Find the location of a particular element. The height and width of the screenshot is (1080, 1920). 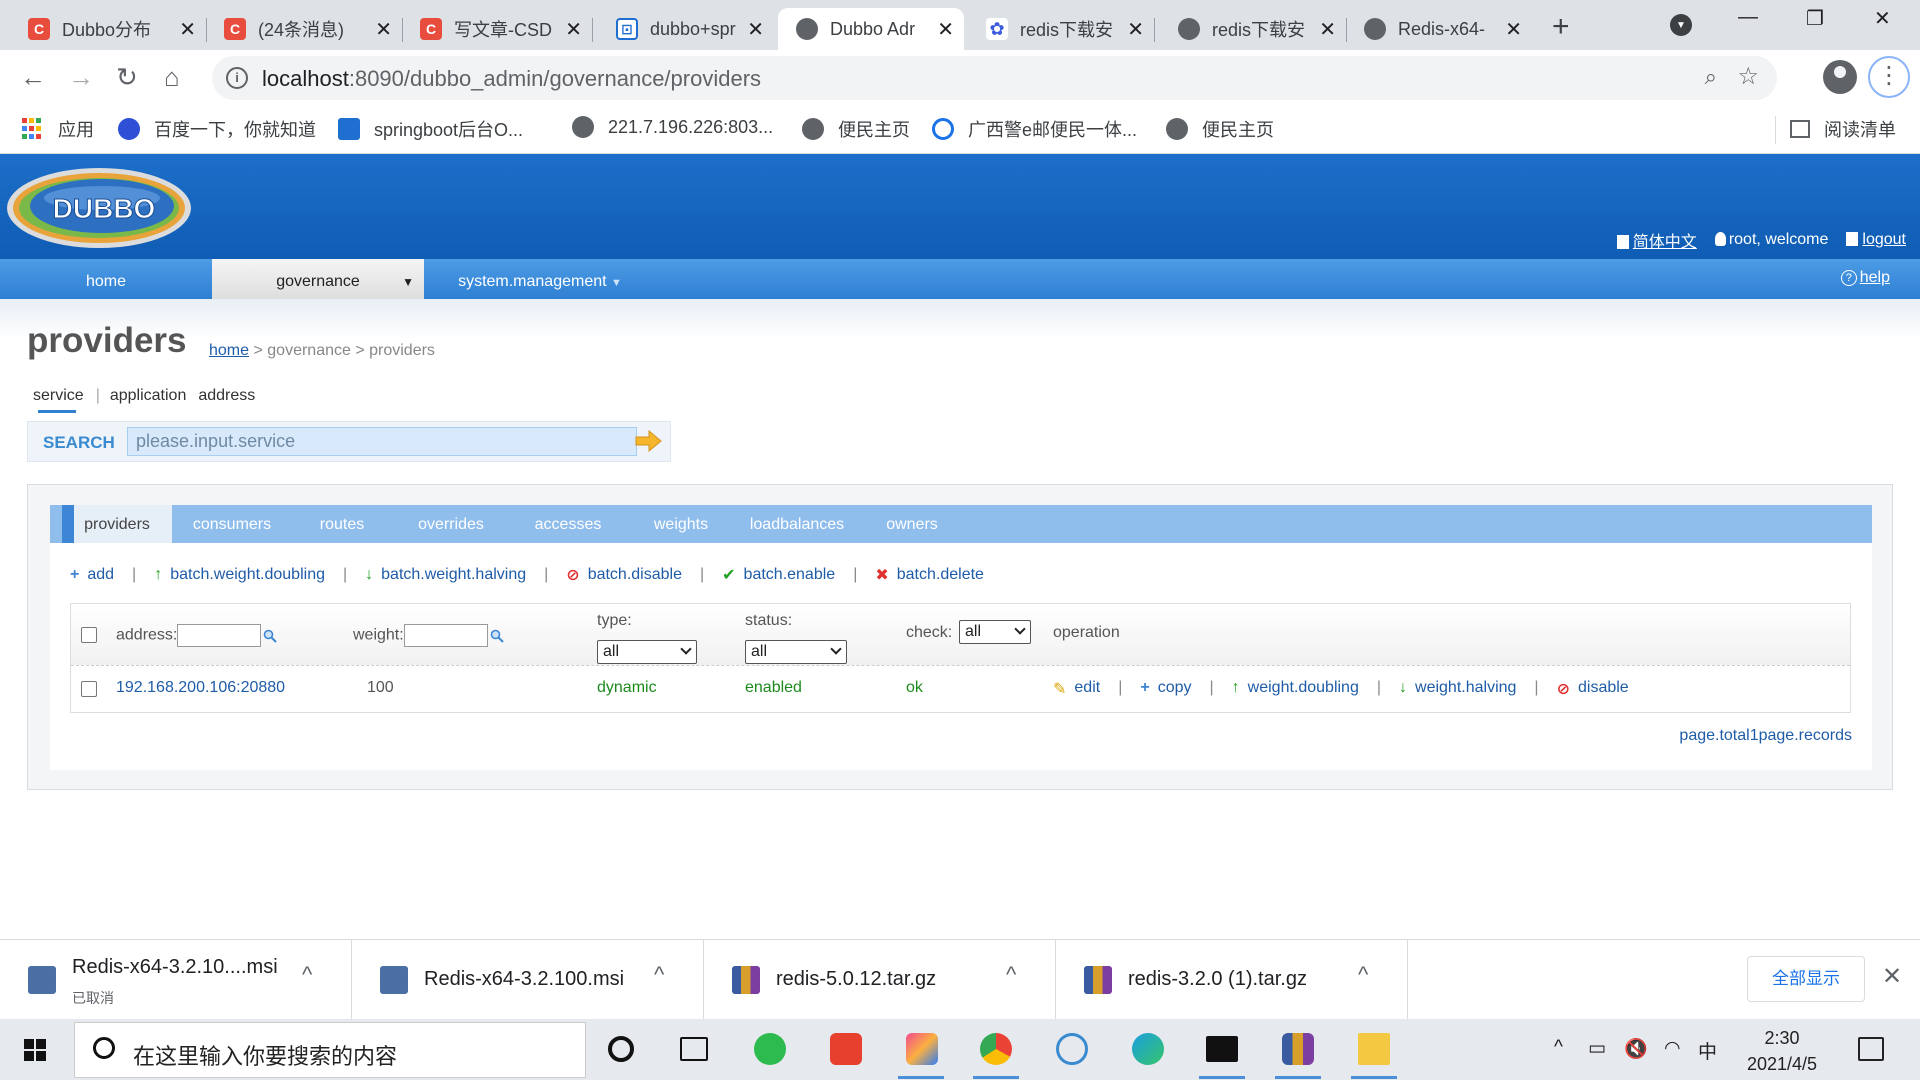

type-select: all is located at coordinates (647, 652).